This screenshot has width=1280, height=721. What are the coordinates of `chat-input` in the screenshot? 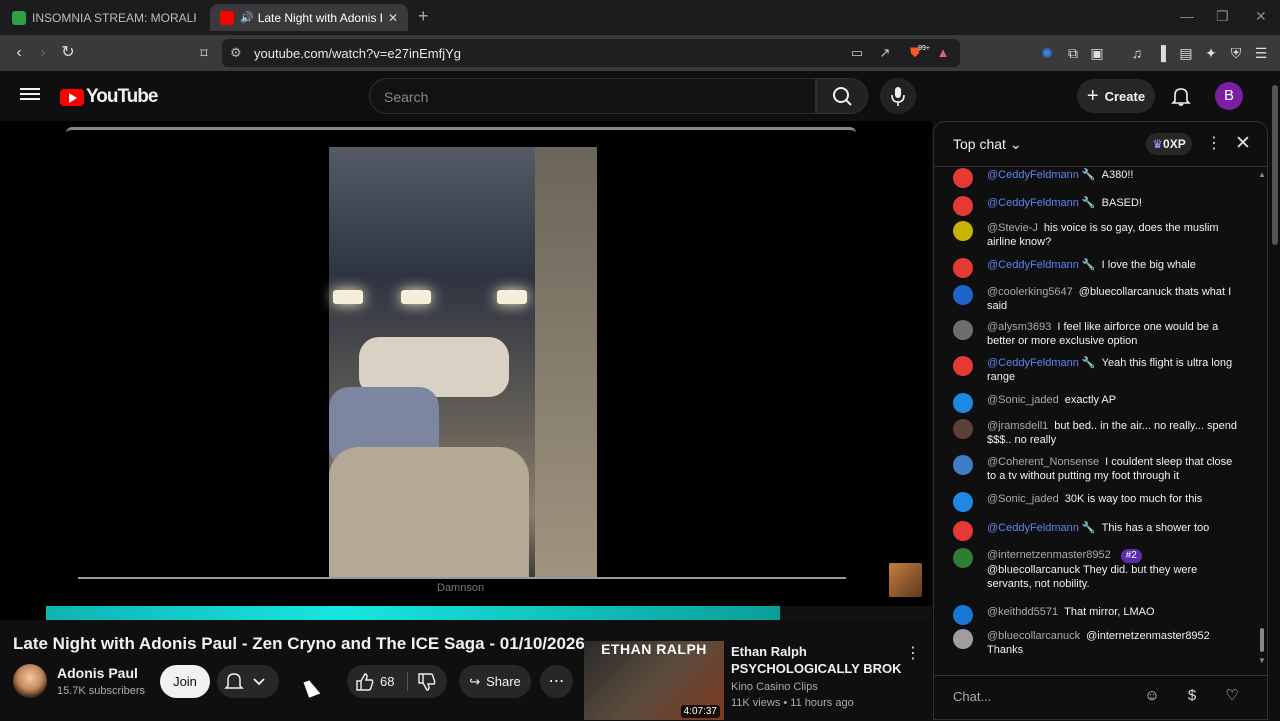 It's located at (1043, 696).